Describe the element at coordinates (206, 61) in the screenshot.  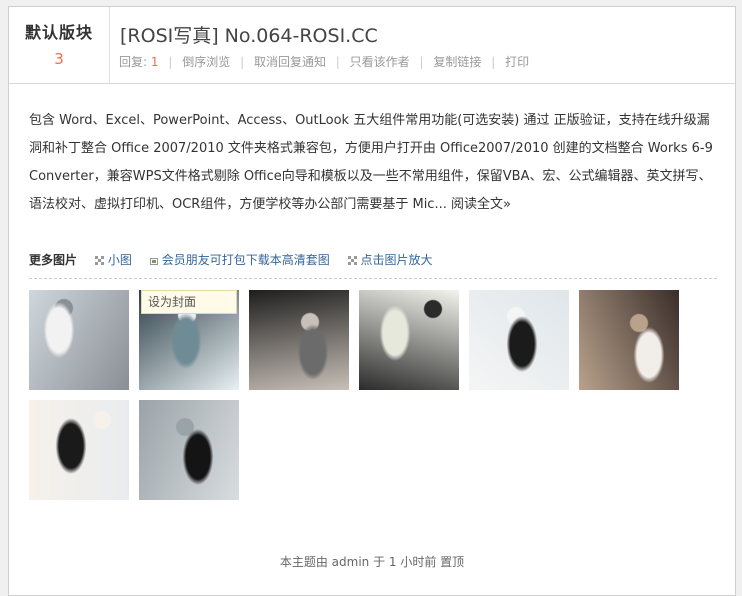
I see `reverse-order-link: 倒序浏览` at that location.